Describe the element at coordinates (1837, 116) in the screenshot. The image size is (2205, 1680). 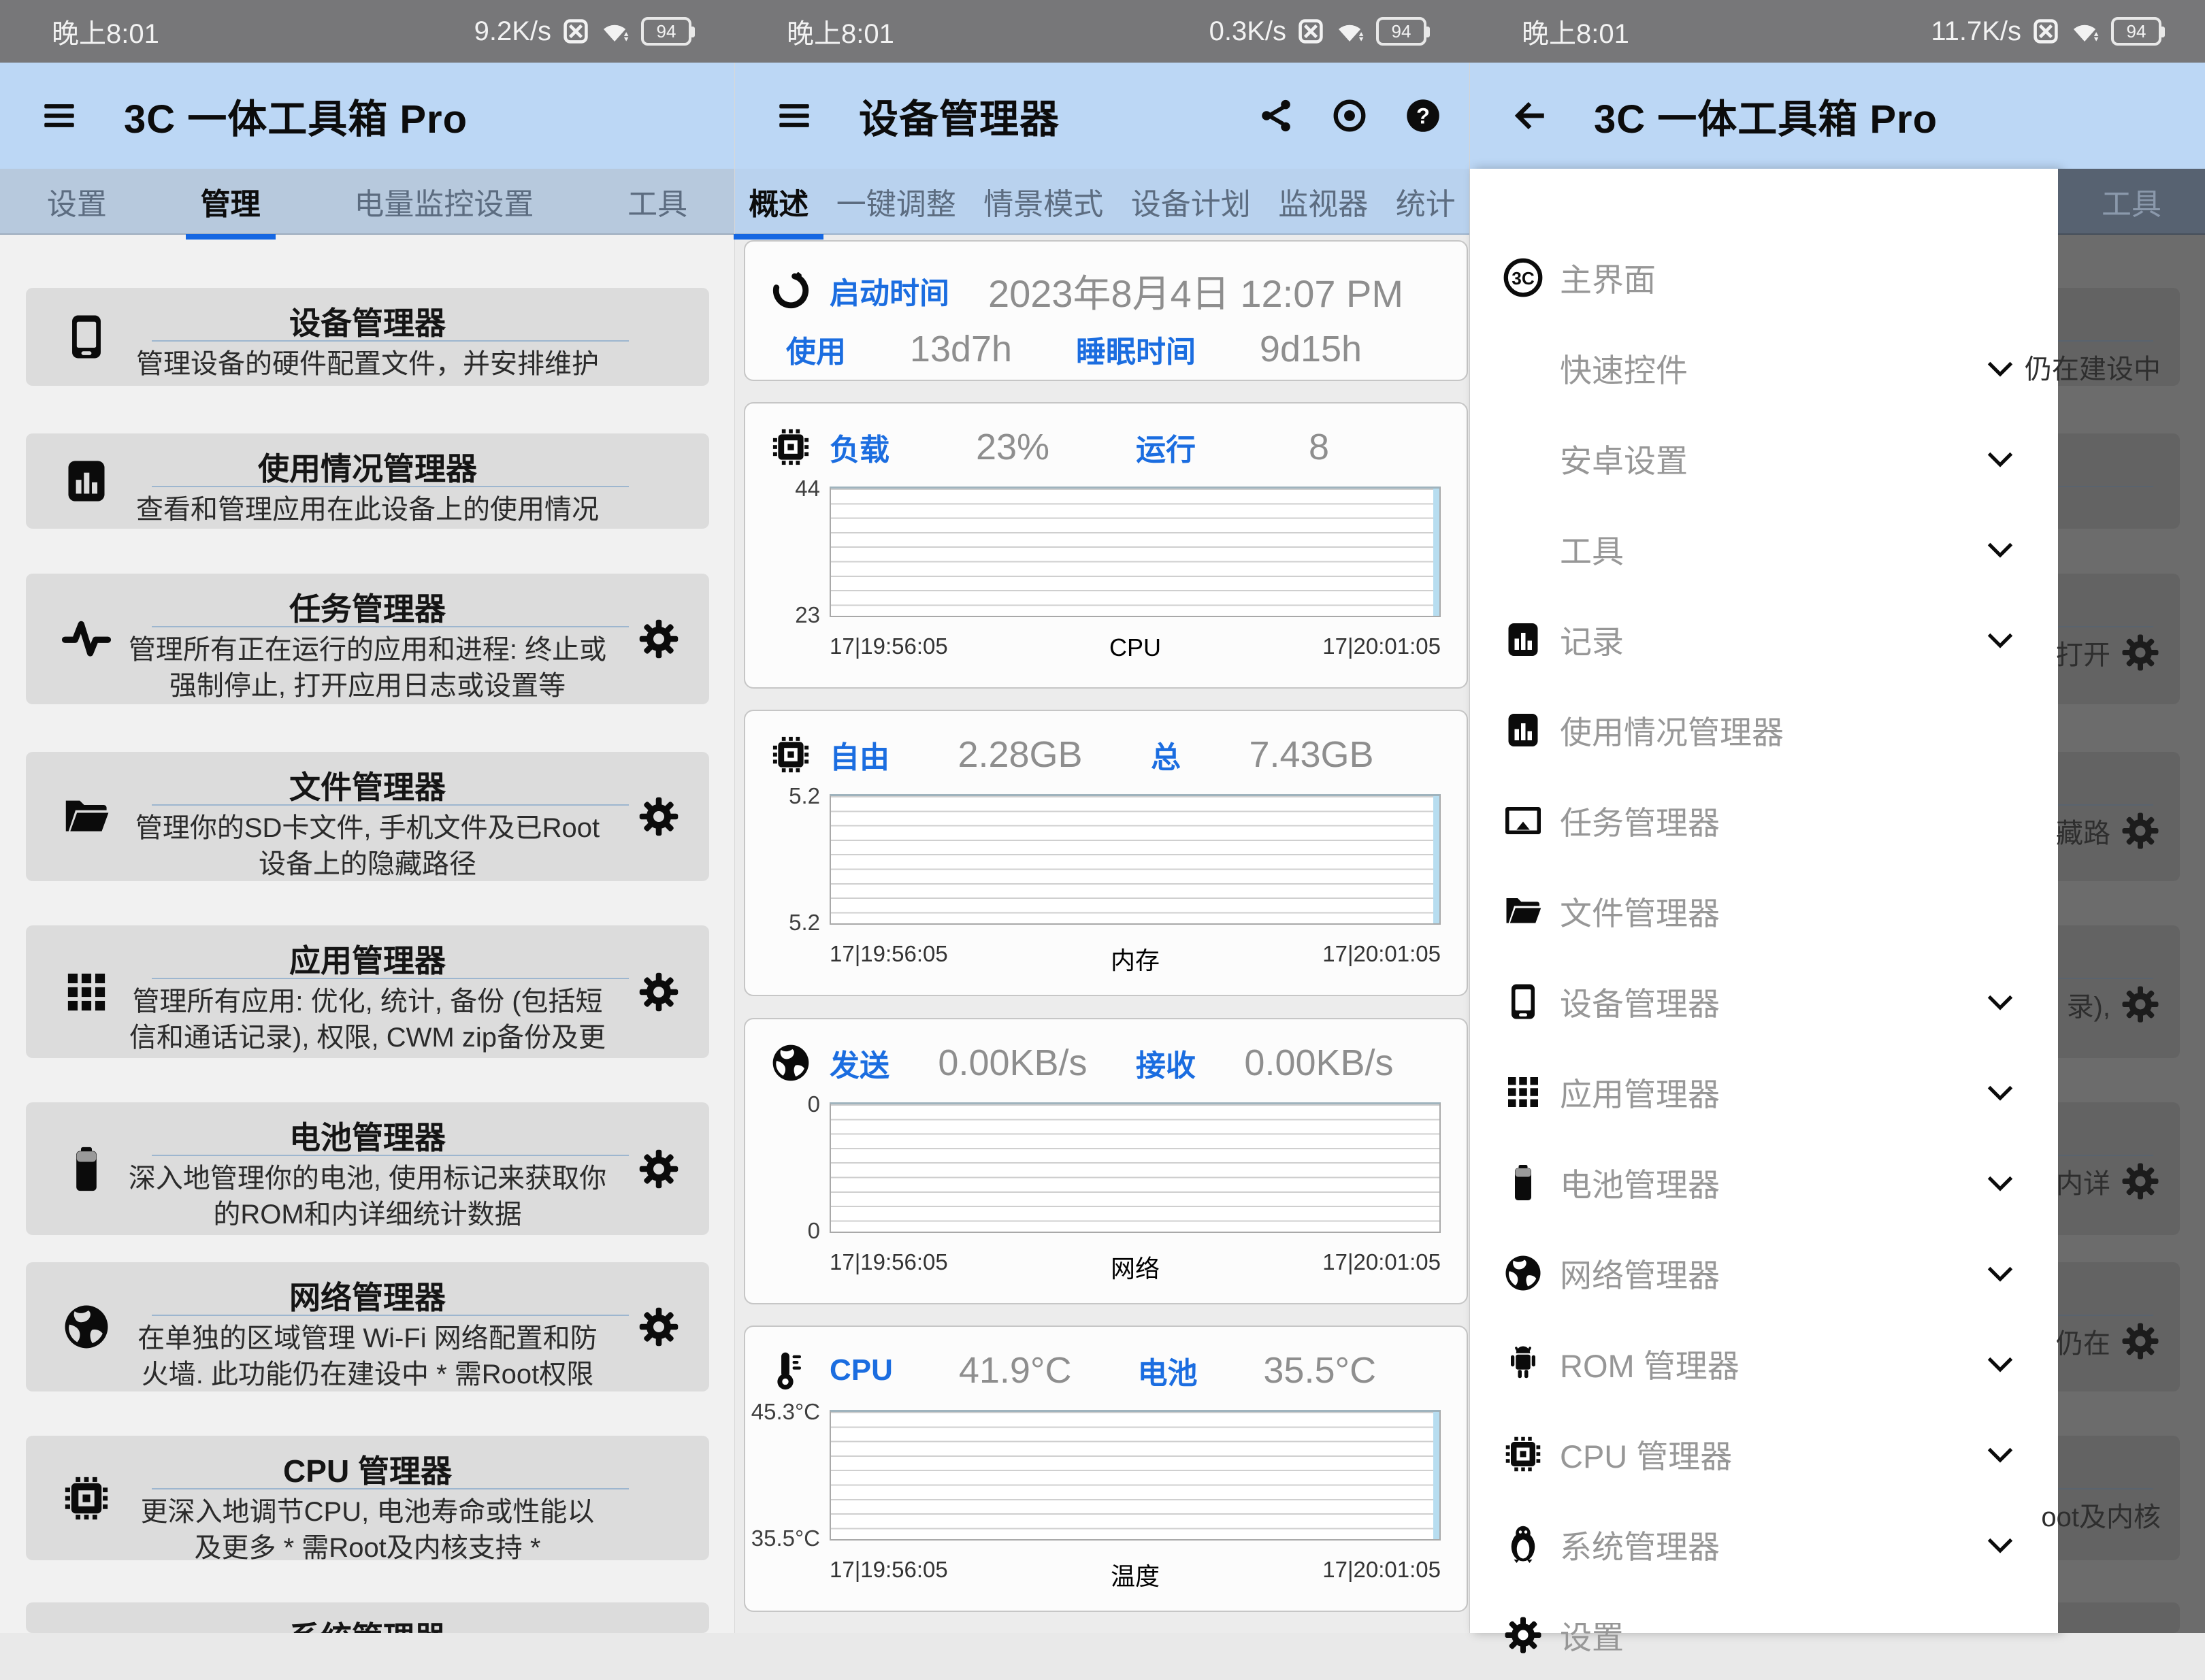
I see `right-appbar: 3C 一体工具箱 Pro` at that location.